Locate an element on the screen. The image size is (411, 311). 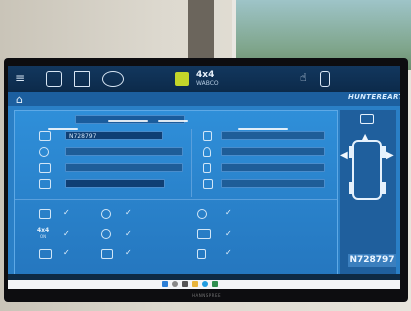
4x4-label: 4x4 is located at coordinates (43, 230).